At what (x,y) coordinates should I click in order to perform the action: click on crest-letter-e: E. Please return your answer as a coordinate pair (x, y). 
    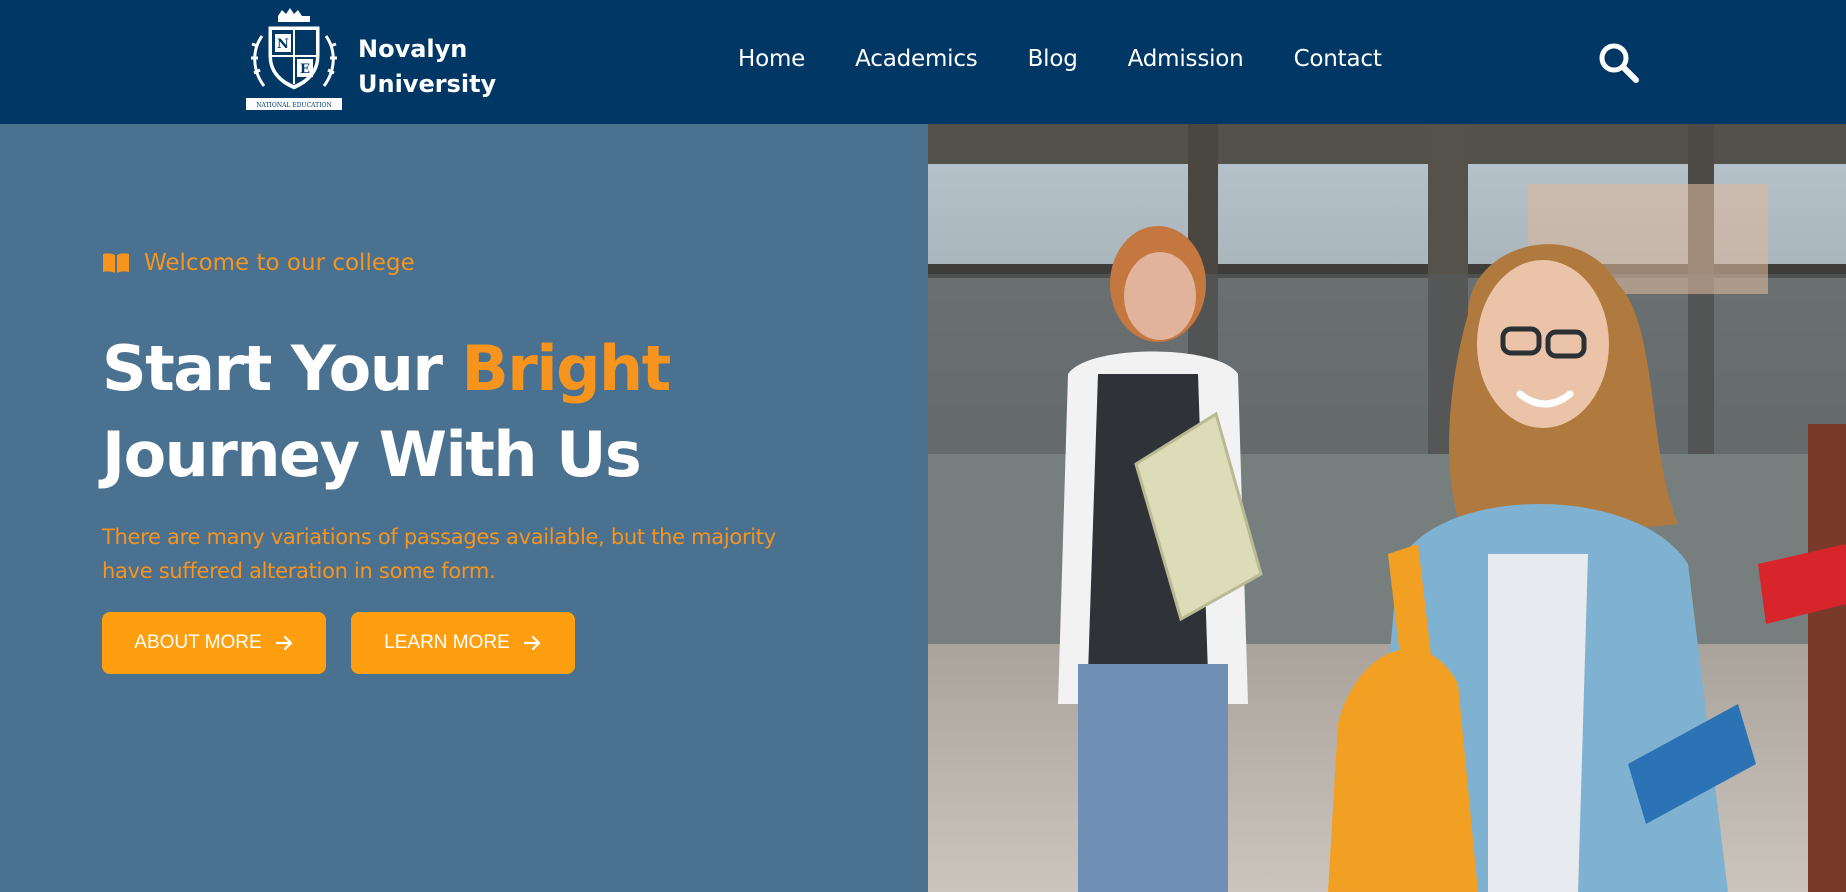
    Looking at the image, I should click on (305, 69).